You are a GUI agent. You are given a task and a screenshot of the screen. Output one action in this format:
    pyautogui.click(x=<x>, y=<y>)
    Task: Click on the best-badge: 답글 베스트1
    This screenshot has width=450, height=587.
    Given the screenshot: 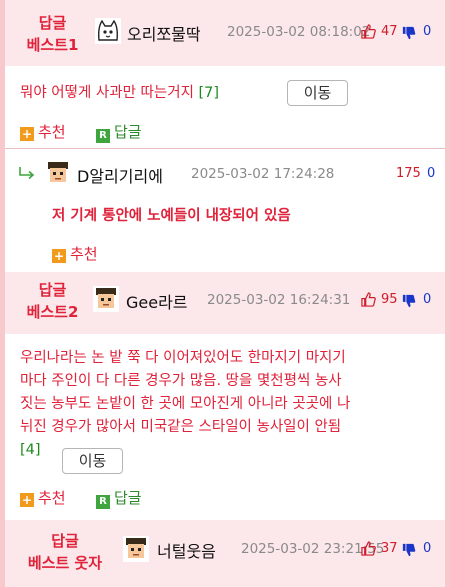 What is the action you would take?
    pyautogui.click(x=52, y=34)
    